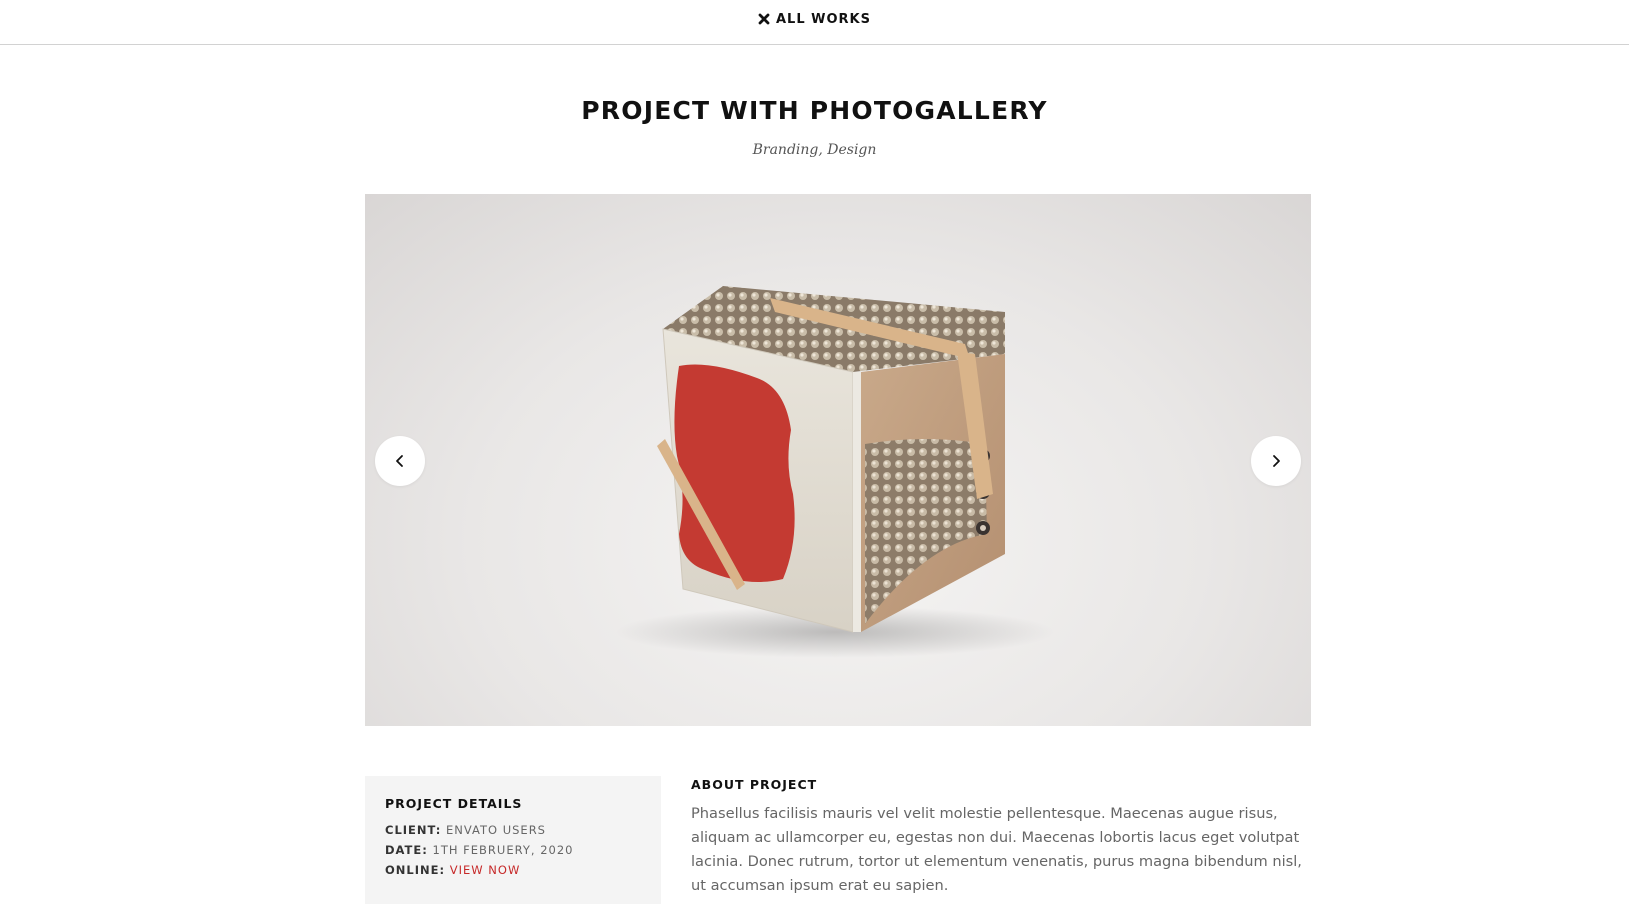 The width and height of the screenshot is (1629, 920). I want to click on gallery-prev-button, so click(400, 461).